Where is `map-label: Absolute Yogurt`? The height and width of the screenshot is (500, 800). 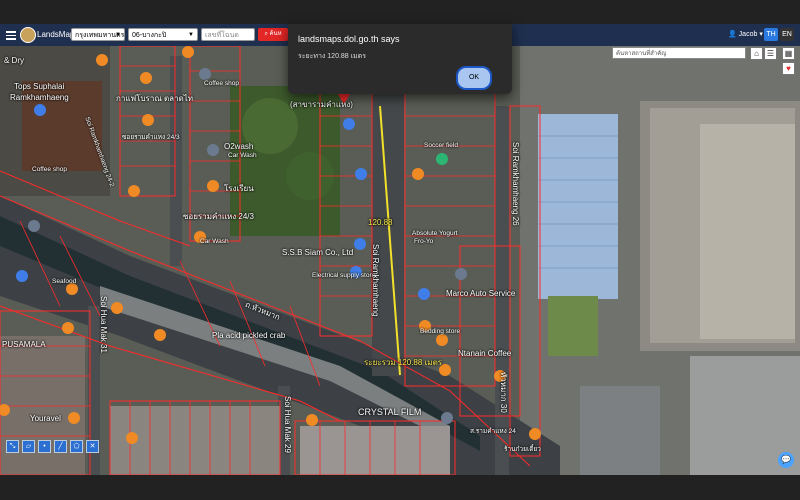 map-label: Absolute Yogurt is located at coordinates (435, 233).